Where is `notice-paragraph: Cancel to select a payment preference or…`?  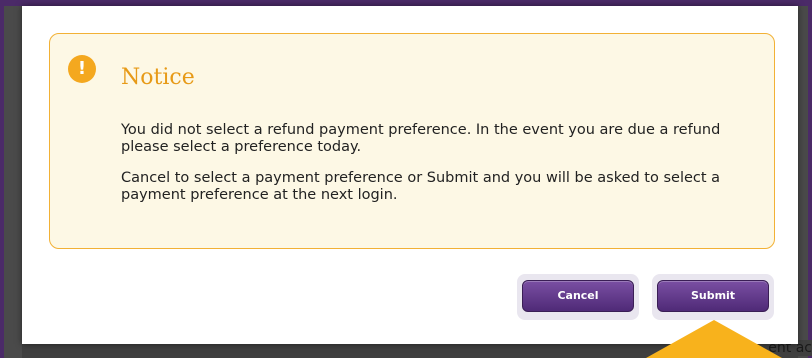 notice-paragraph: Cancel to select a payment preference or… is located at coordinates (421, 186).